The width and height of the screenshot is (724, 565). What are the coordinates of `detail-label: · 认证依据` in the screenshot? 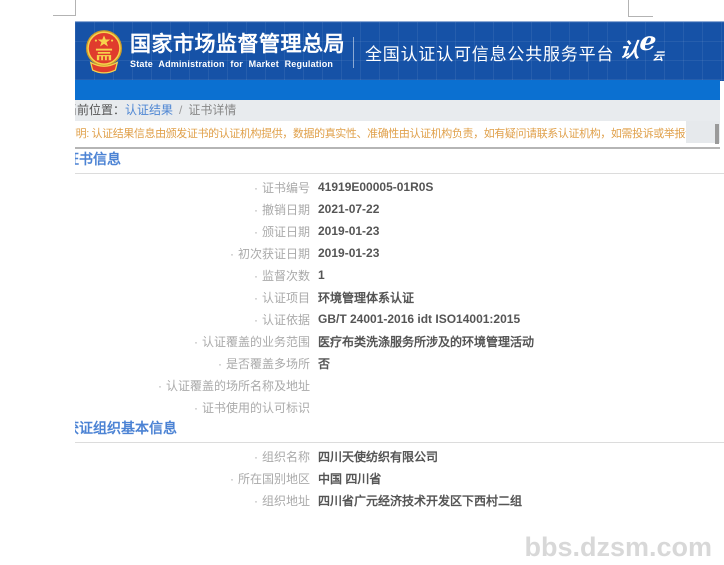 It's located at (281, 319).